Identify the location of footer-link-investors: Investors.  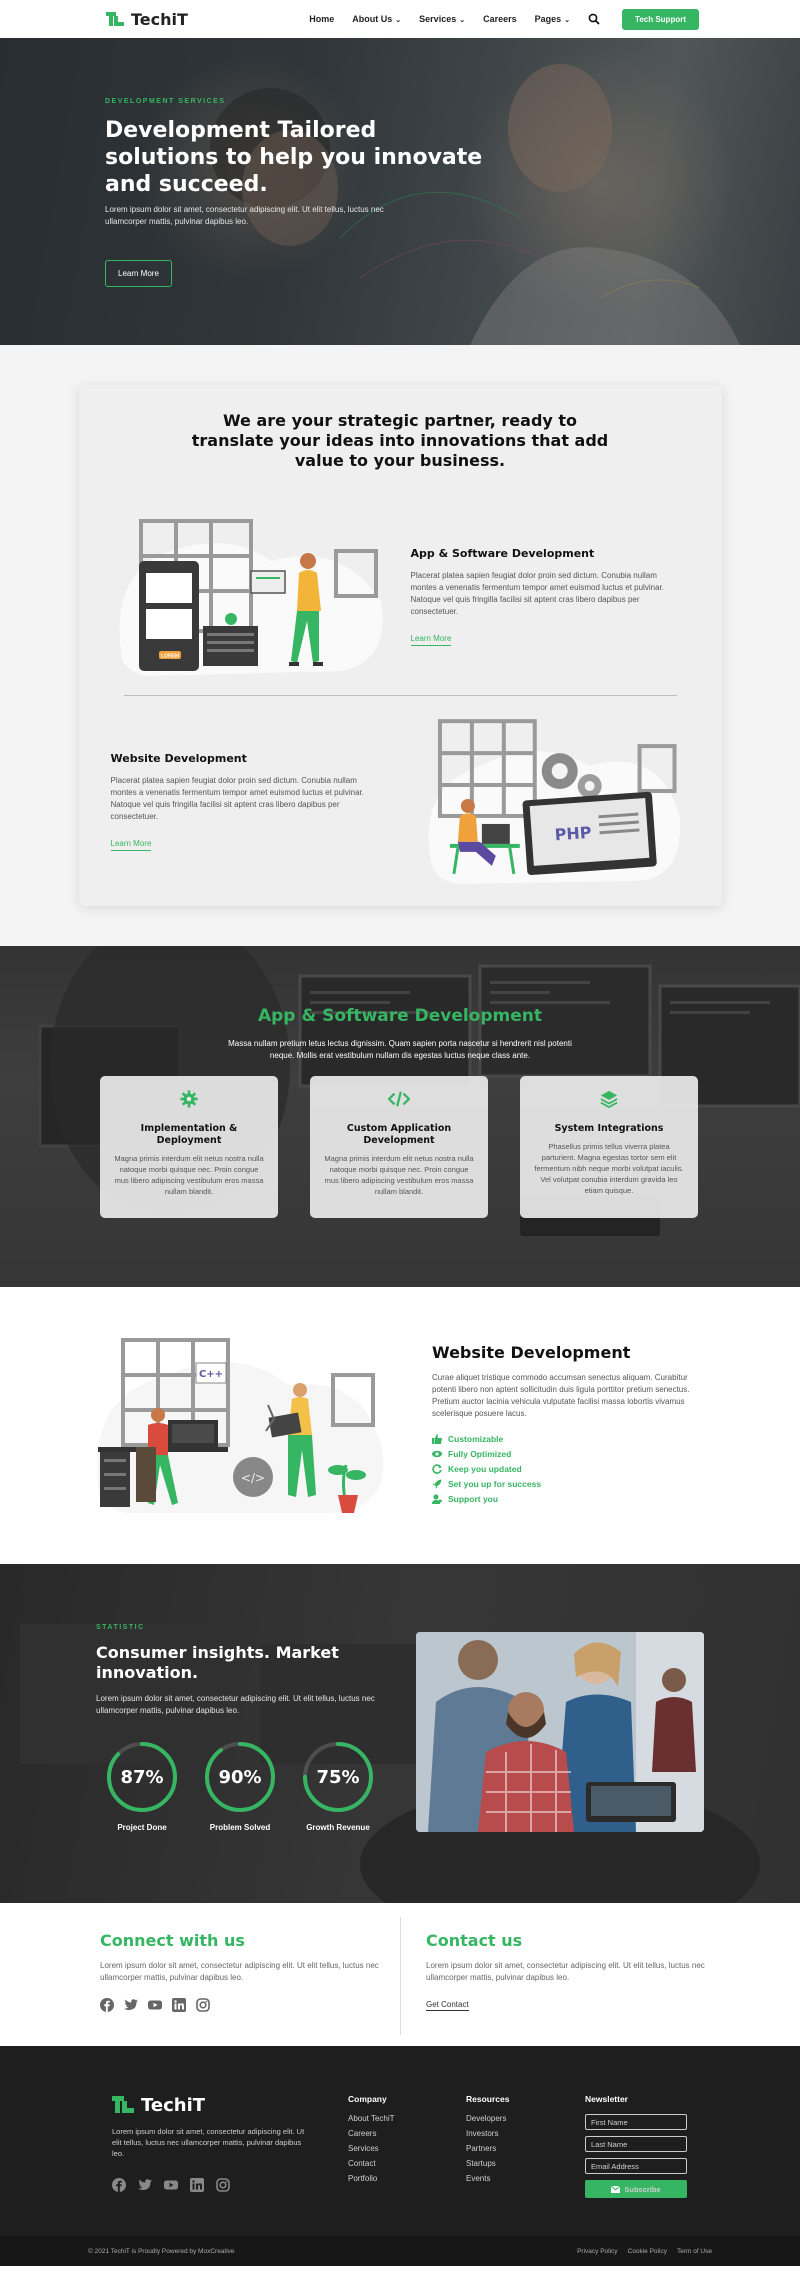
(487, 2133).